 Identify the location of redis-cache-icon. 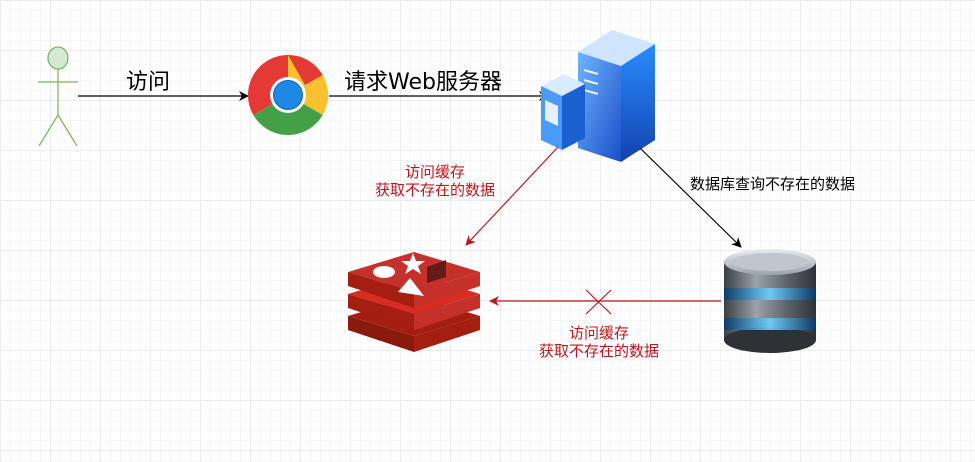
(414, 302).